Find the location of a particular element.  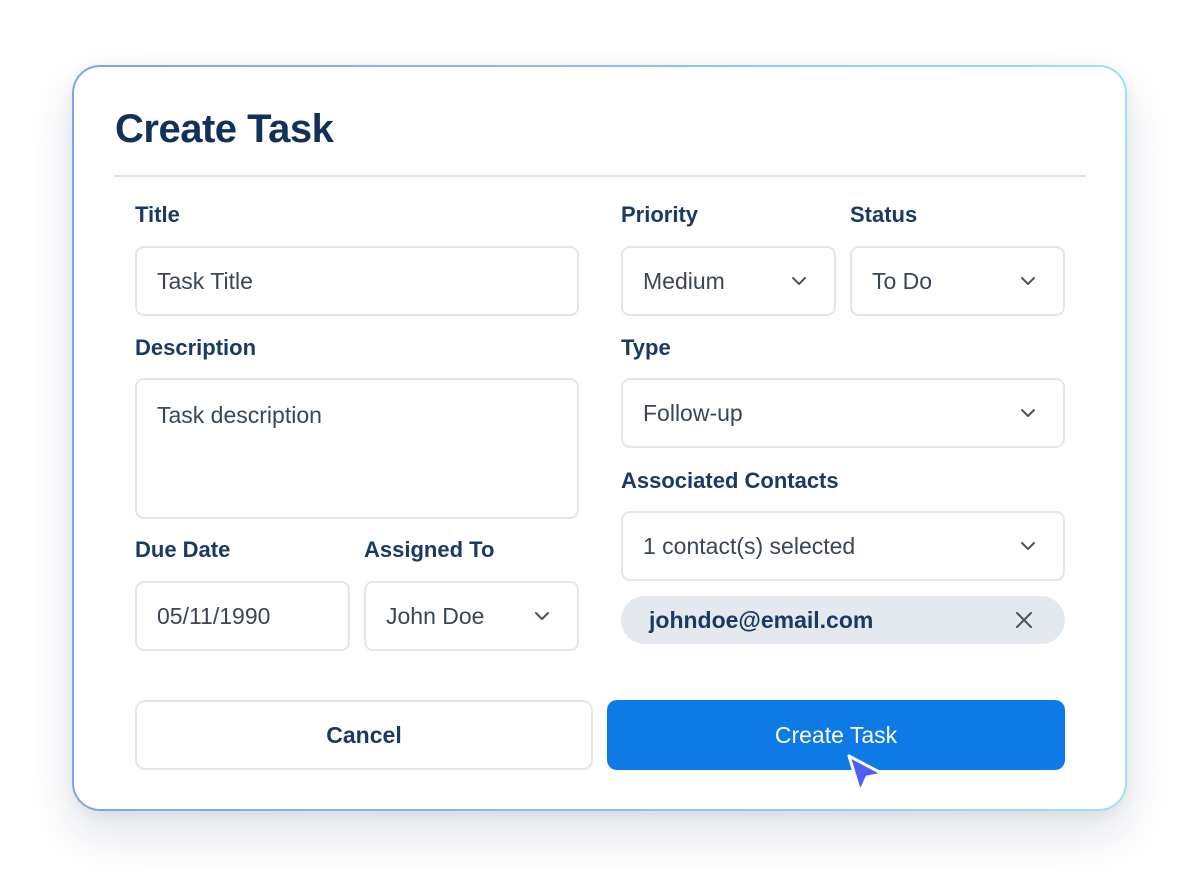

status-label: Status is located at coordinates (884, 214).